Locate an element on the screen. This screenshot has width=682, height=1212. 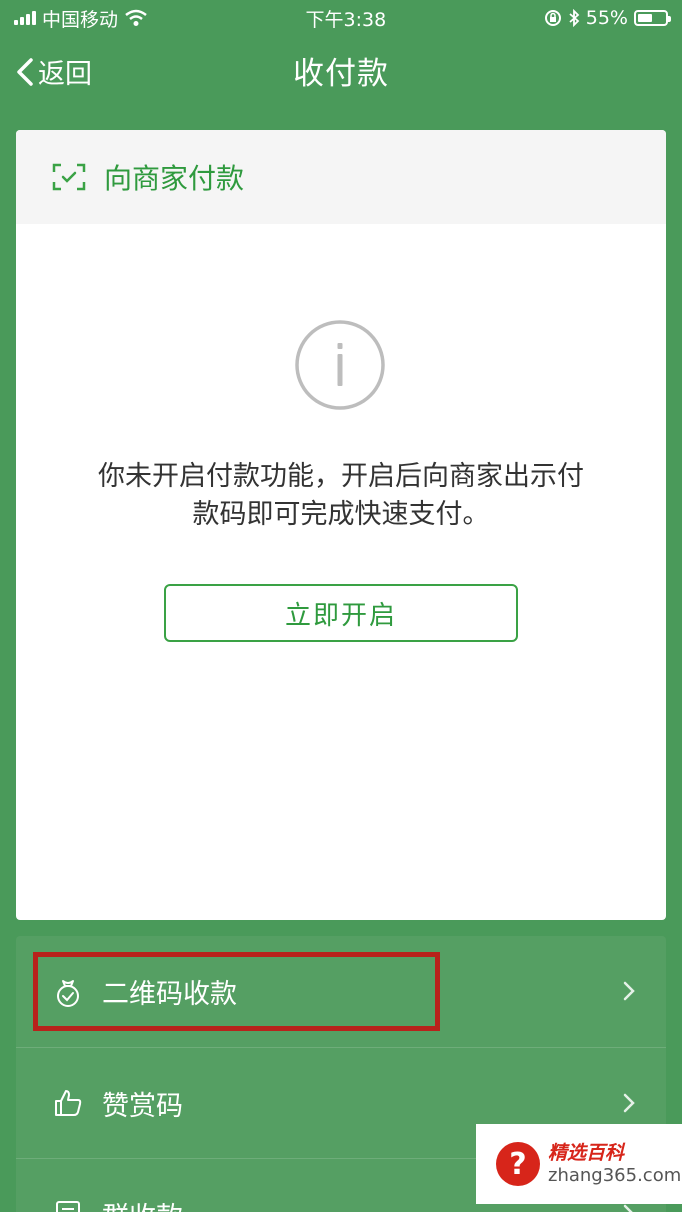
status-right: 55% is located at coordinates (607, 18).